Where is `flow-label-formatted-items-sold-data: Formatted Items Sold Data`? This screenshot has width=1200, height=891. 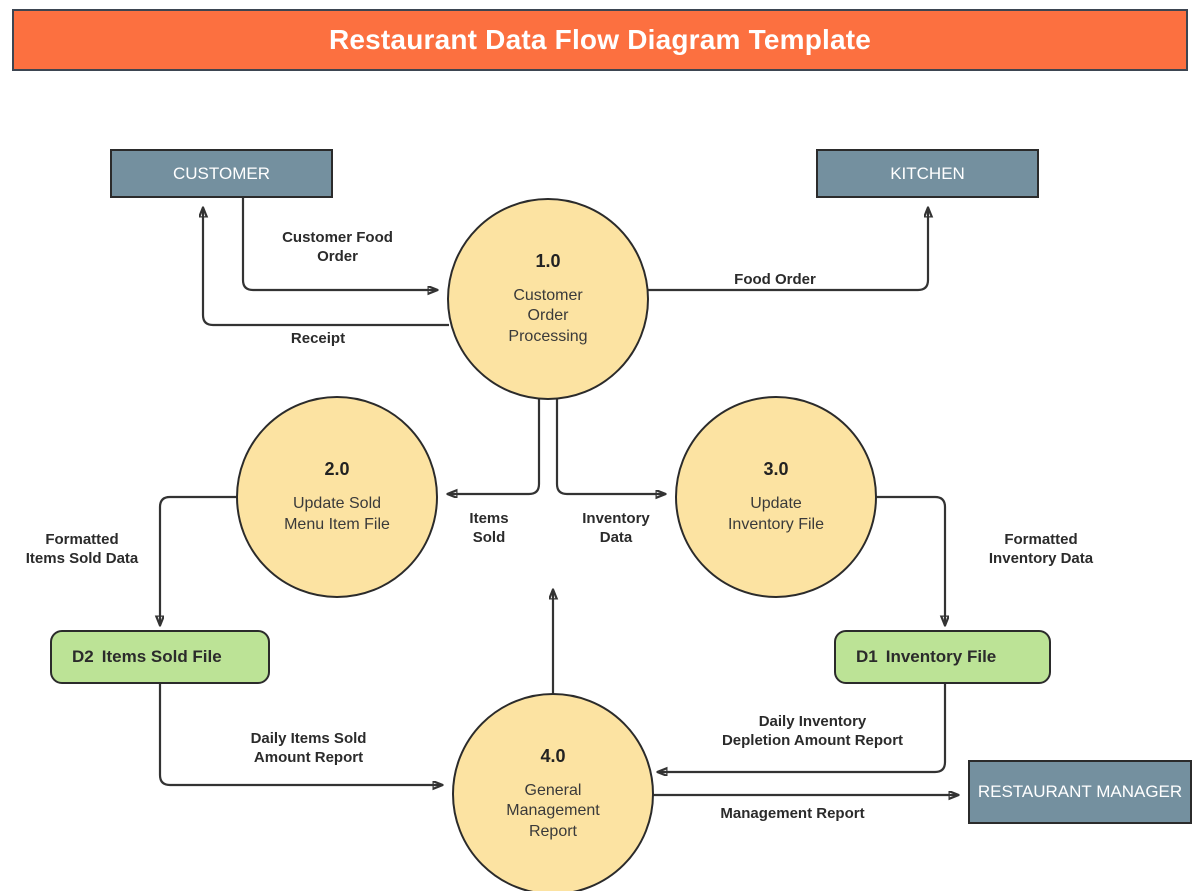 flow-label-formatted-items-sold-data: Formatted Items Sold Data is located at coordinates (82, 549).